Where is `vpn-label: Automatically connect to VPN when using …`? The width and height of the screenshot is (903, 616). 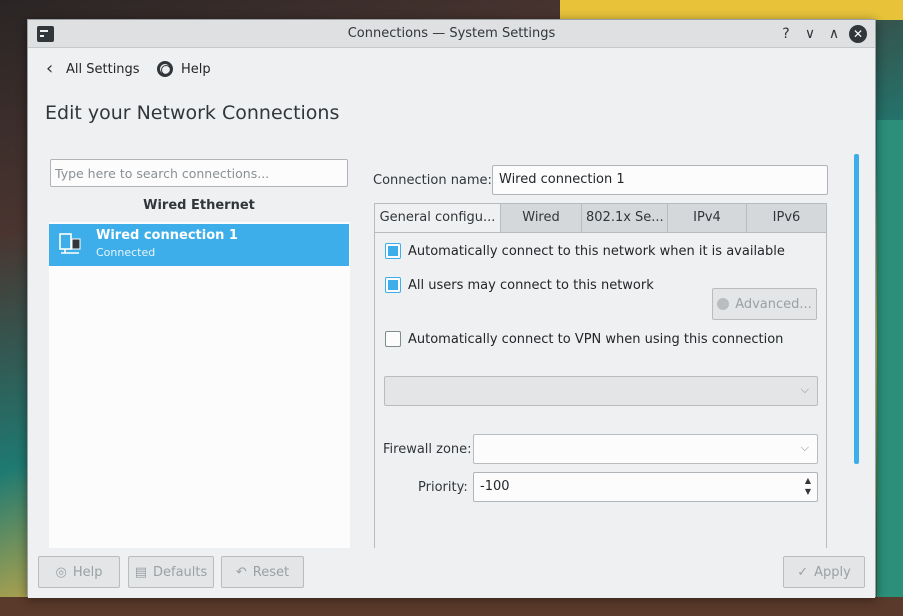 vpn-label: Automatically connect to VPN when using … is located at coordinates (596, 339).